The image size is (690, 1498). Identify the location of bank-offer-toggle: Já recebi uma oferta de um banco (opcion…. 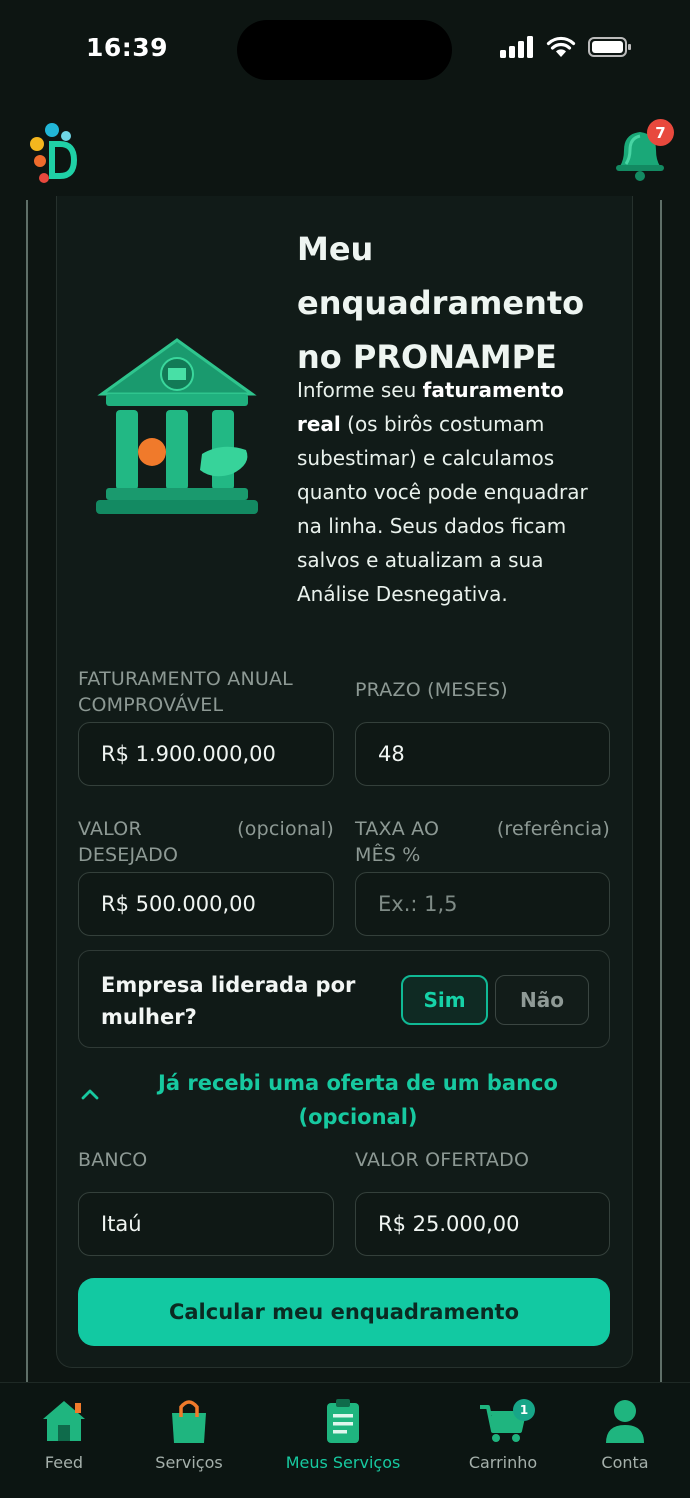
(358, 1100).